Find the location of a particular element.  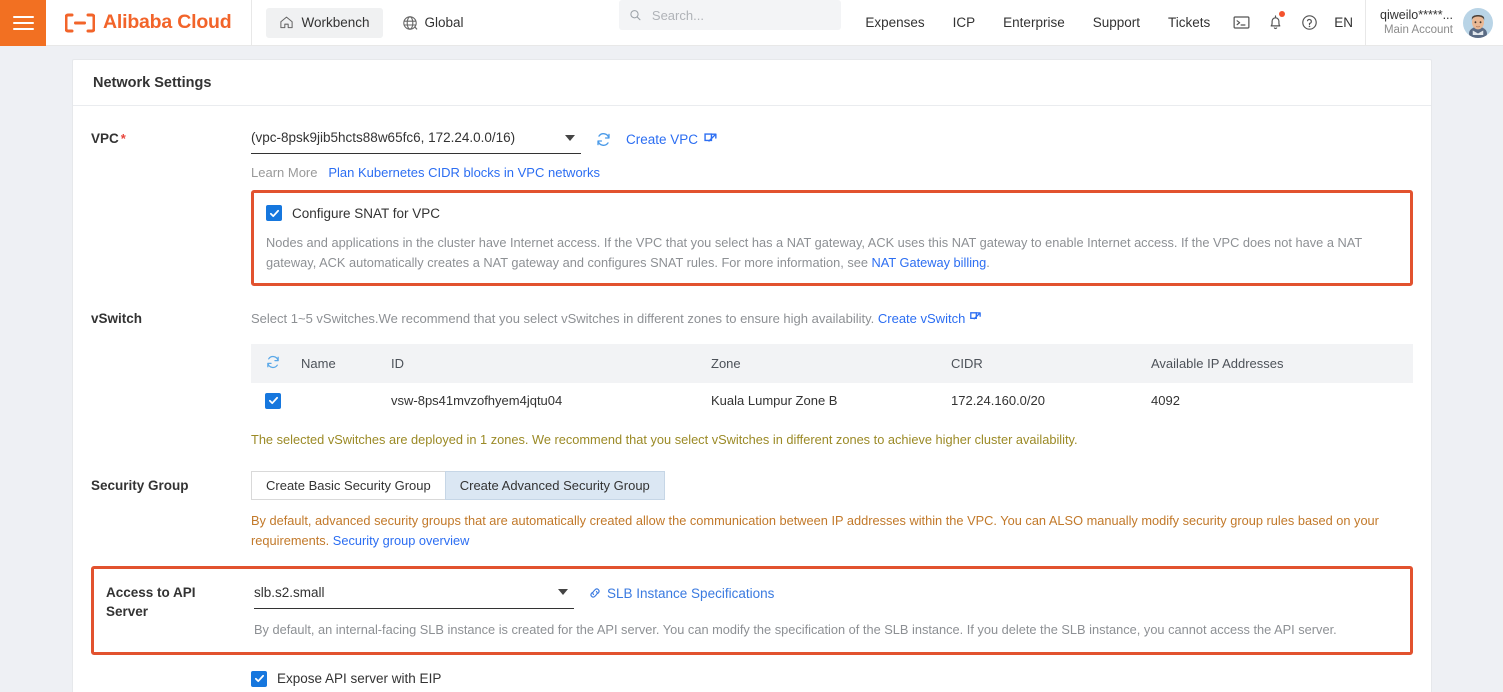

nav-item-workbench: Workbench is located at coordinates (324, 22).